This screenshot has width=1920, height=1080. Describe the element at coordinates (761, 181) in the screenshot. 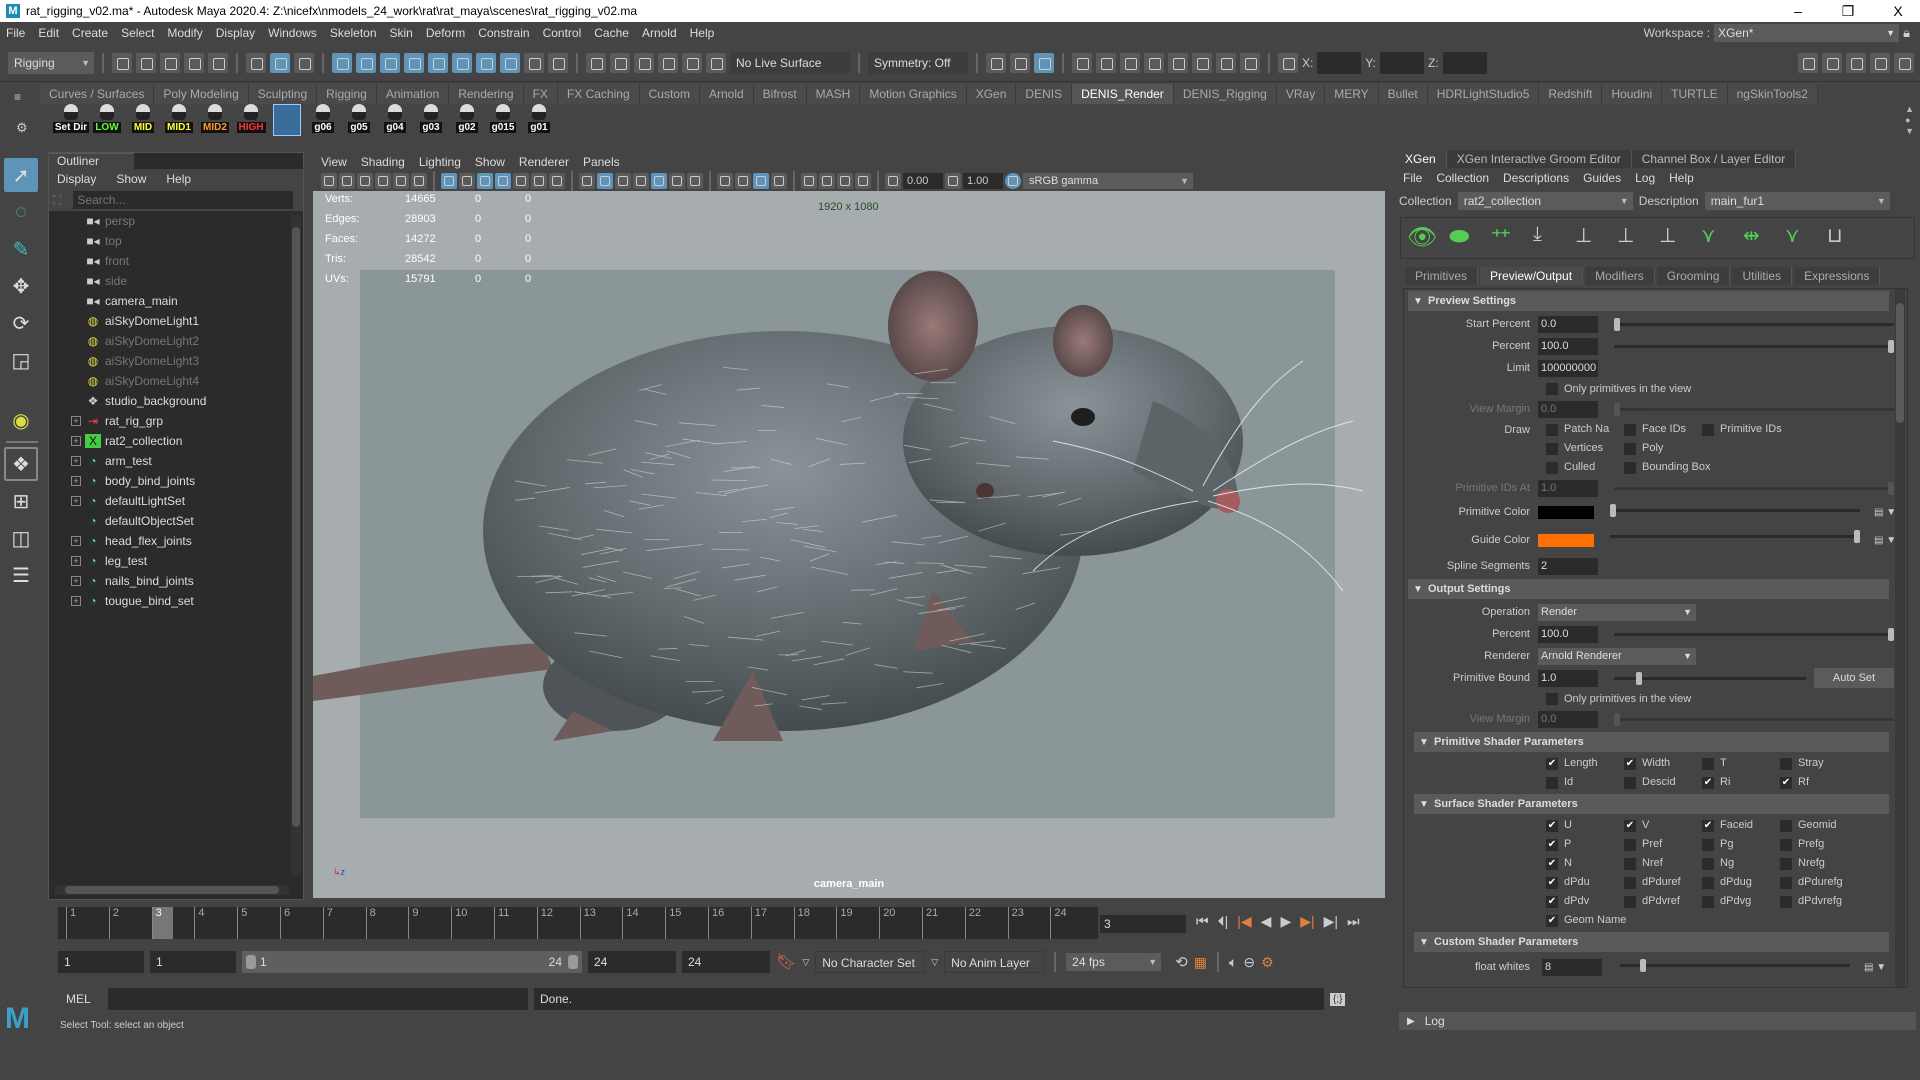

I see `anti-aliasing-icon` at that location.